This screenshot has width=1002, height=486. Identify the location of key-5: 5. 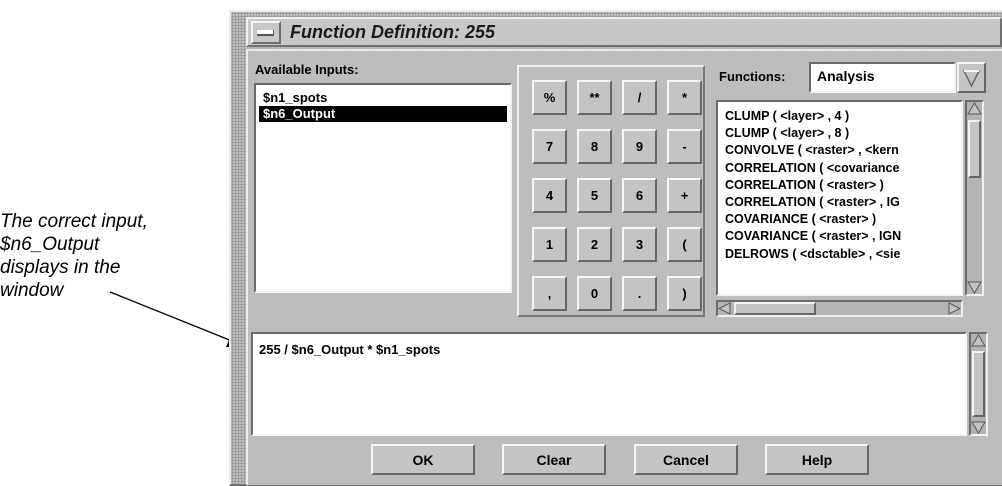
(594, 195).